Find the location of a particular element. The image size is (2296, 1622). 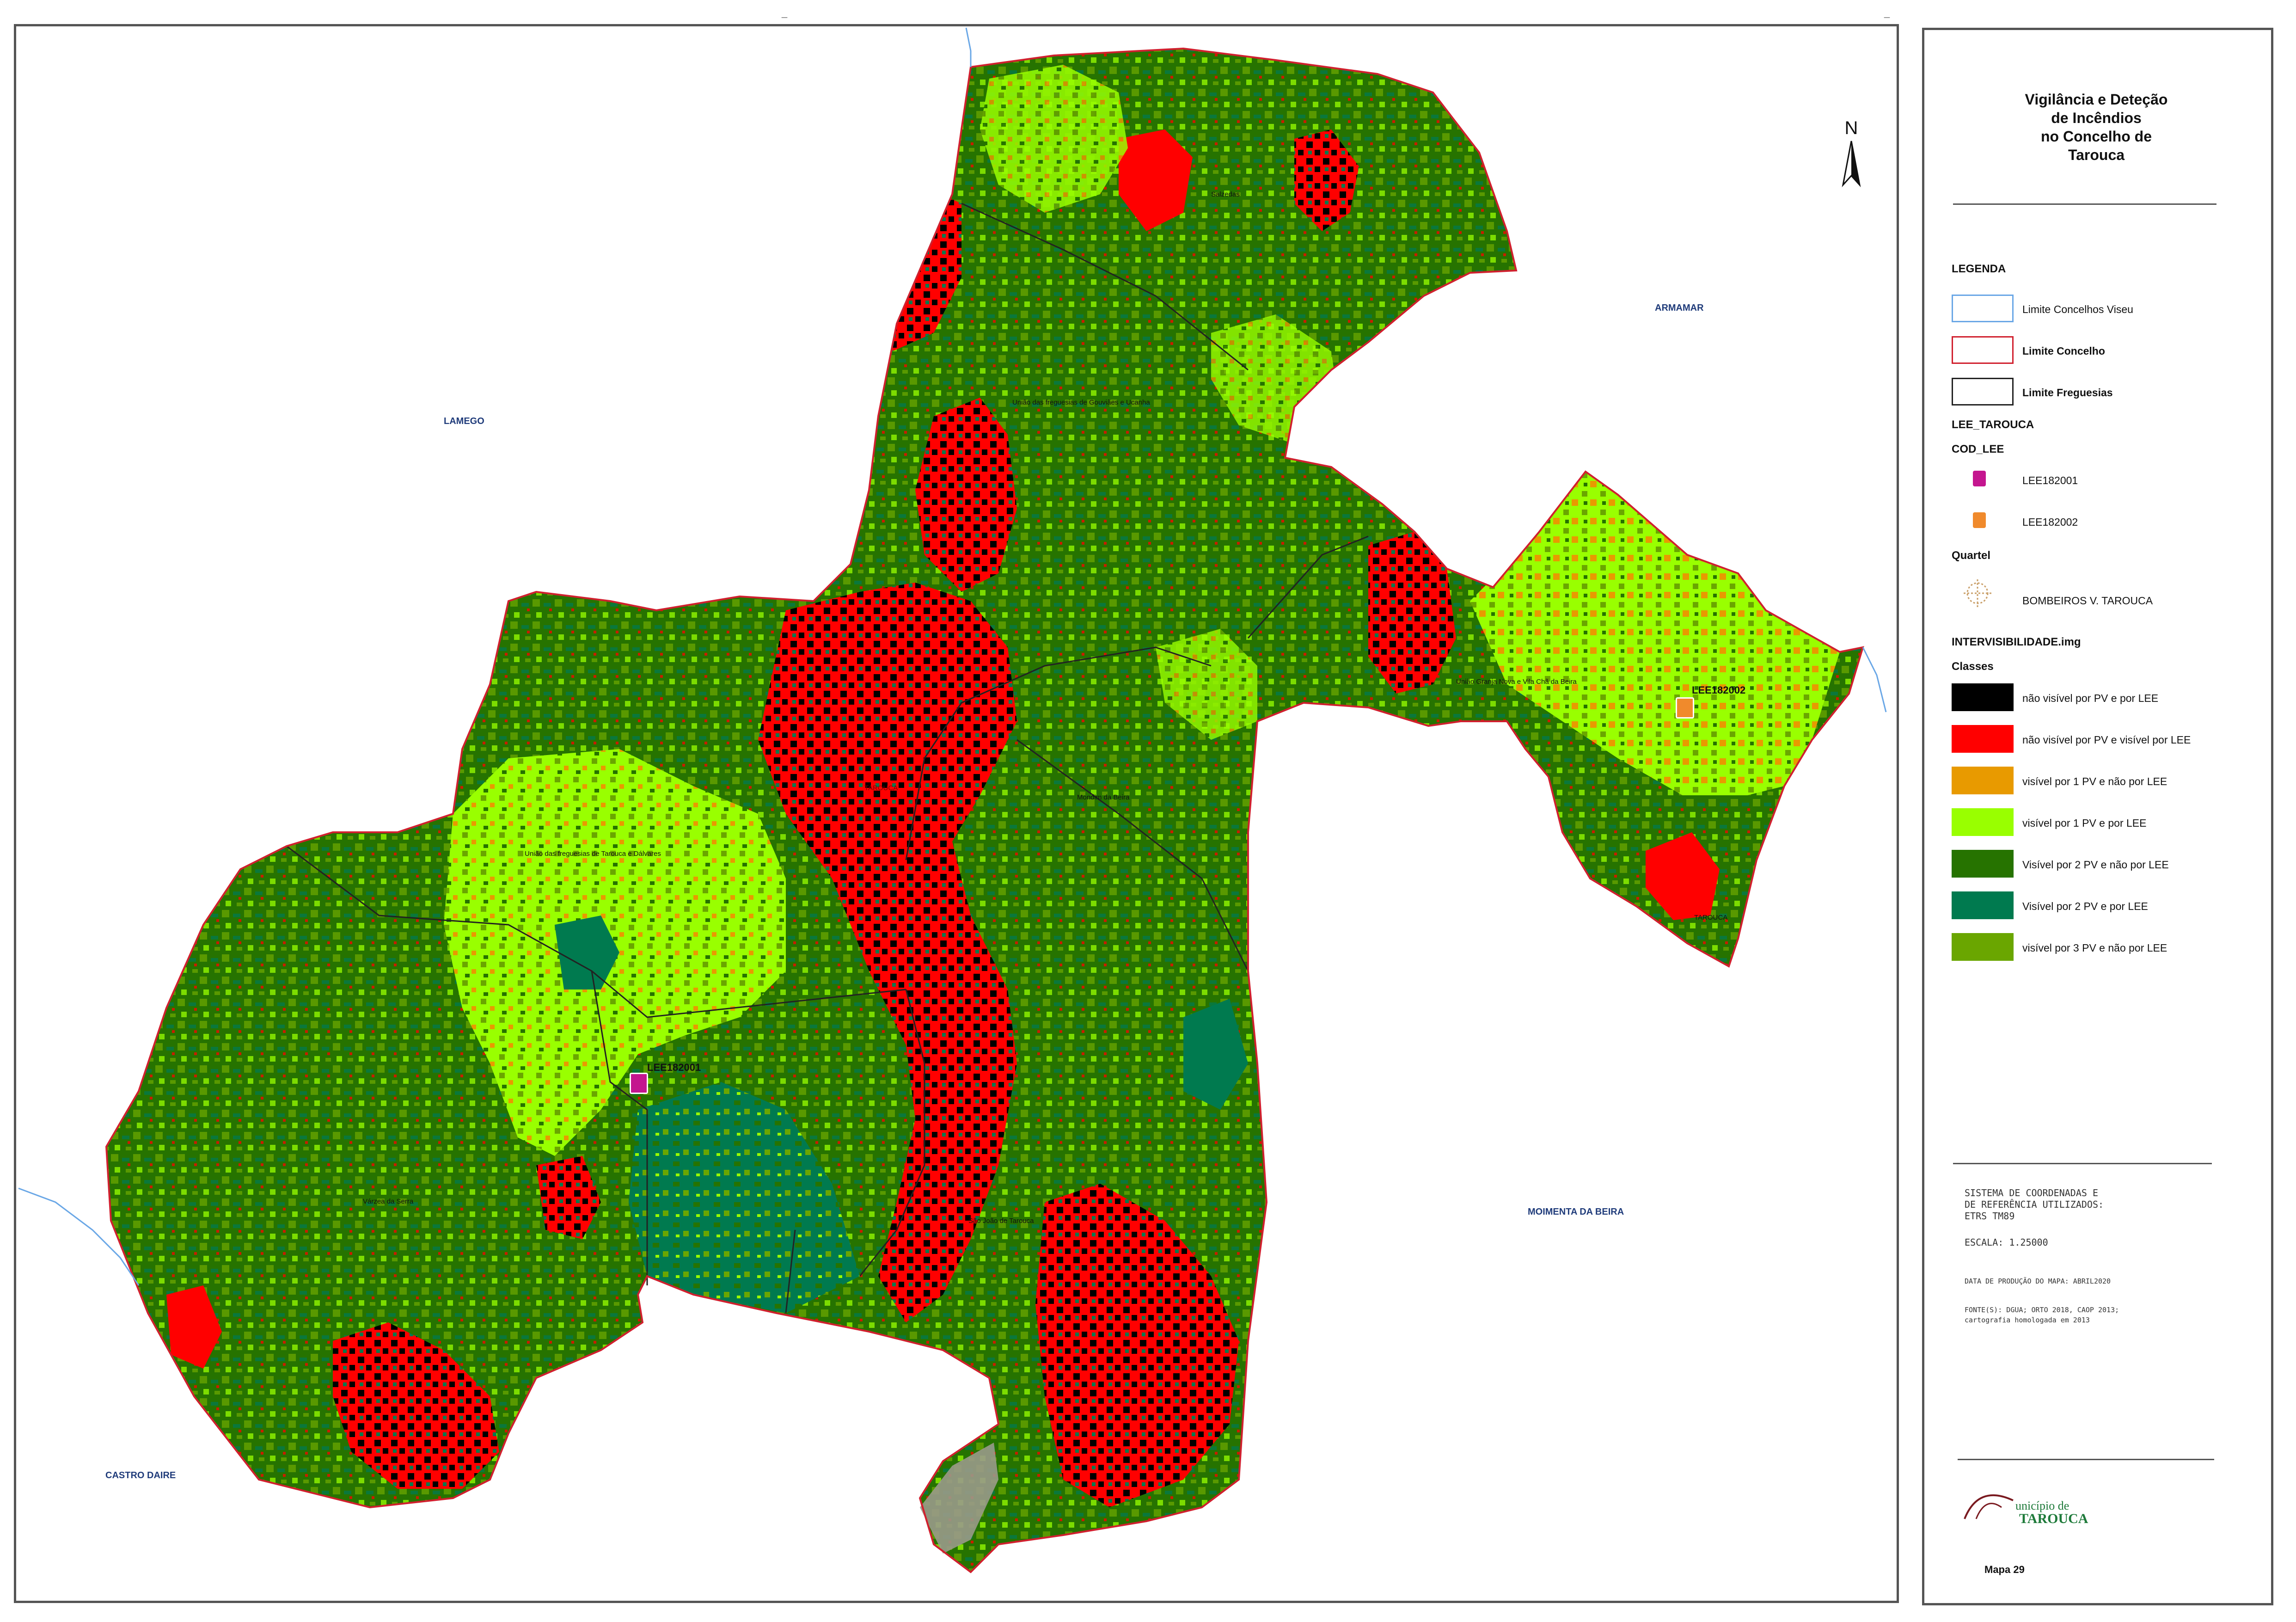

legend-class-label-1: não visível por PV e visível por LEE is located at coordinates (2106, 740).